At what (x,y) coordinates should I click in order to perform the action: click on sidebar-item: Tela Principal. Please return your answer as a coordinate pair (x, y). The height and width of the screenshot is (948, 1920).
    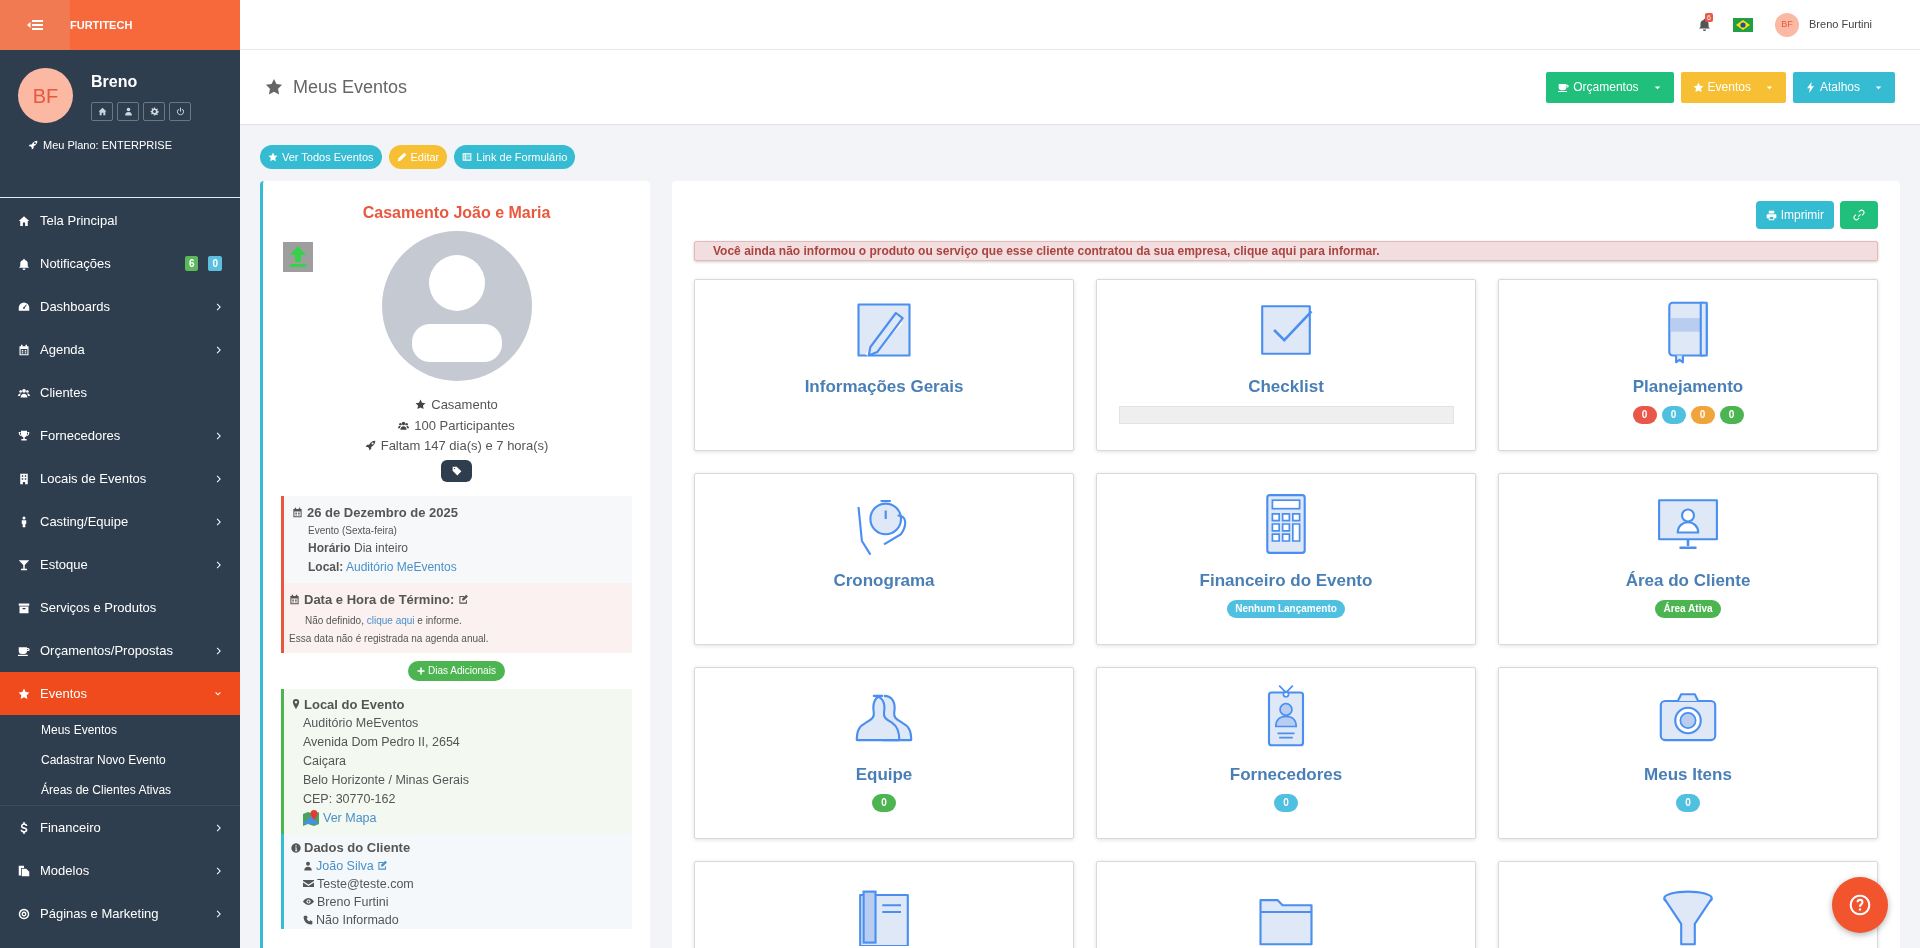
    Looking at the image, I should click on (120, 220).